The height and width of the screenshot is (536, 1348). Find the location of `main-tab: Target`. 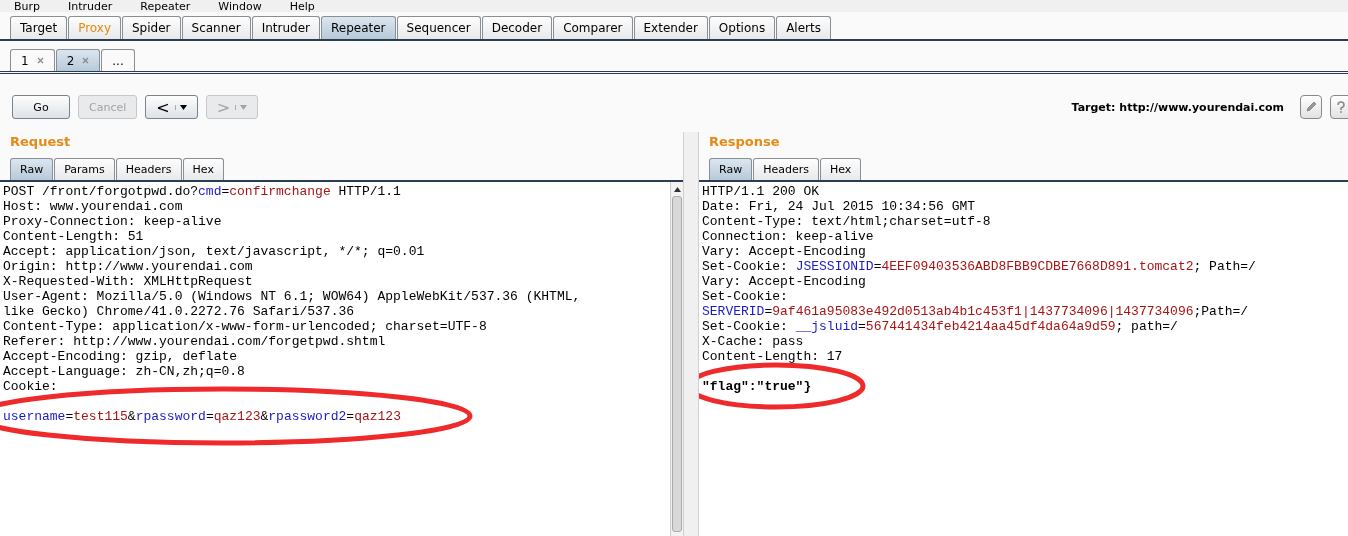

main-tab: Target is located at coordinates (39, 27).